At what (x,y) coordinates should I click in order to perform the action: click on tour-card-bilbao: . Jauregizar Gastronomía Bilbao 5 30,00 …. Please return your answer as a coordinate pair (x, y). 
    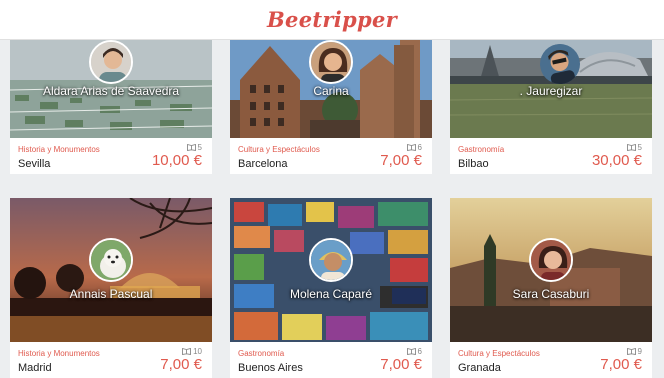
    Looking at the image, I should click on (551, 107).